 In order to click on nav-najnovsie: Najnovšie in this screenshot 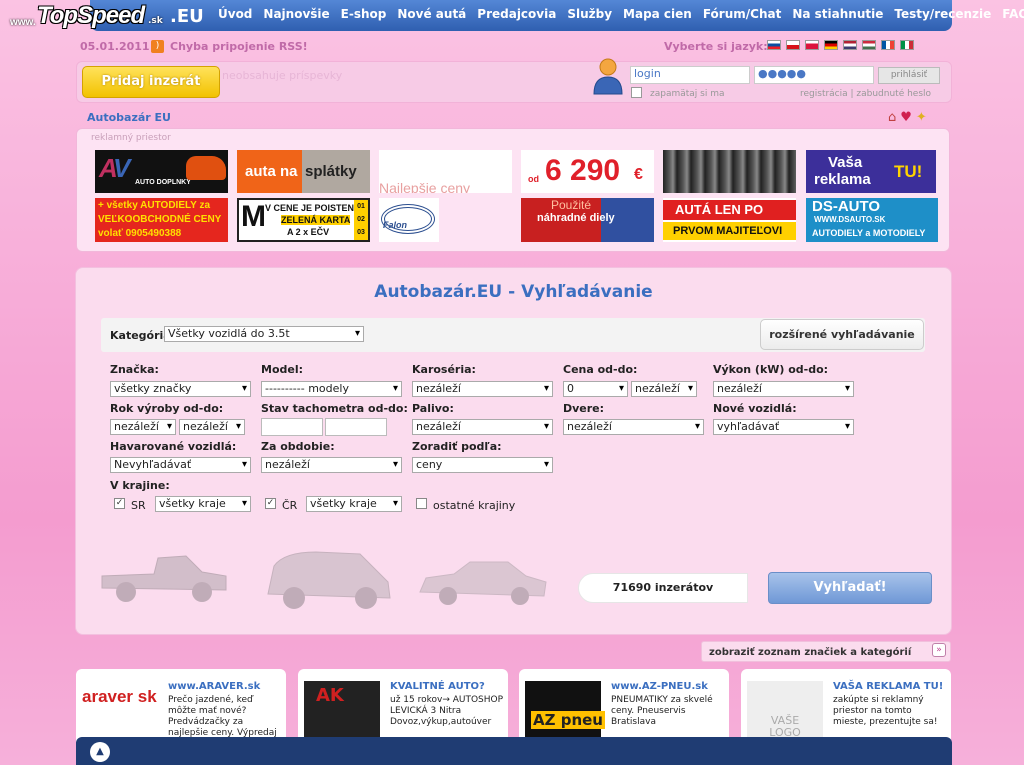, I will do `click(296, 14)`.